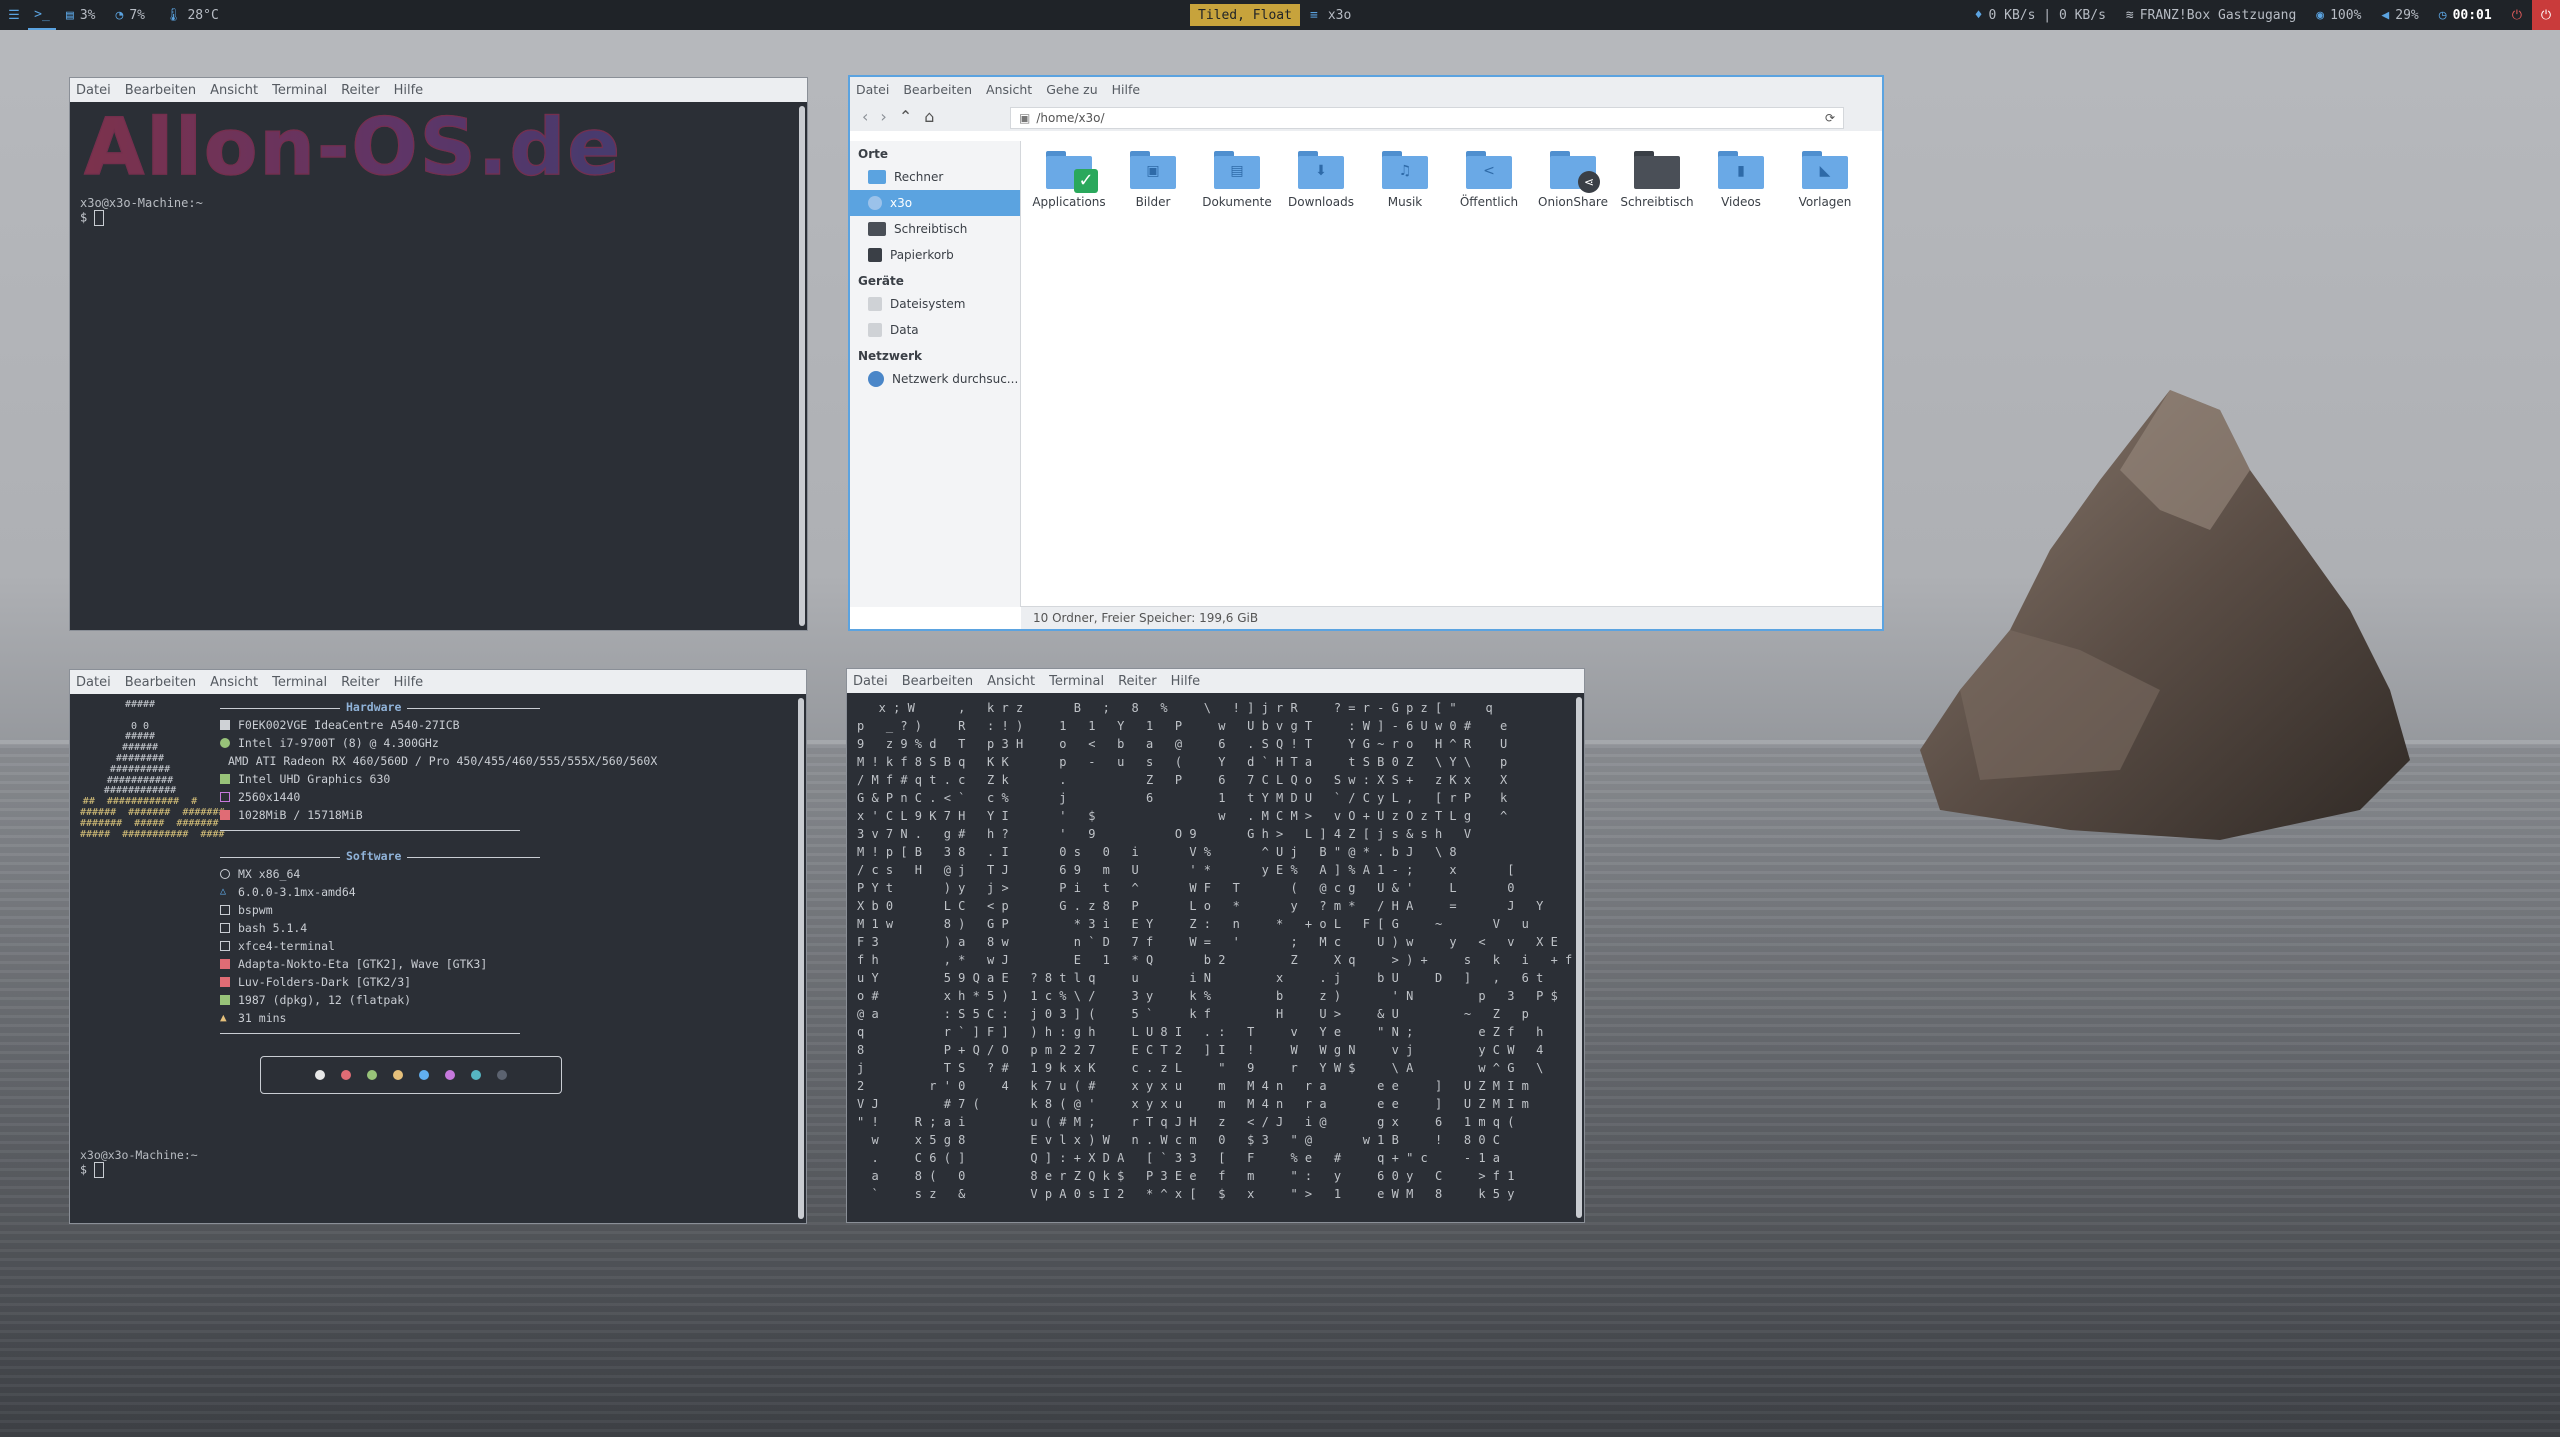 Image resolution: width=2560 pixels, height=1437 pixels. I want to click on wifi-indicator: ≋ FRANZ!Box Gastzugang, so click(2211, 15).